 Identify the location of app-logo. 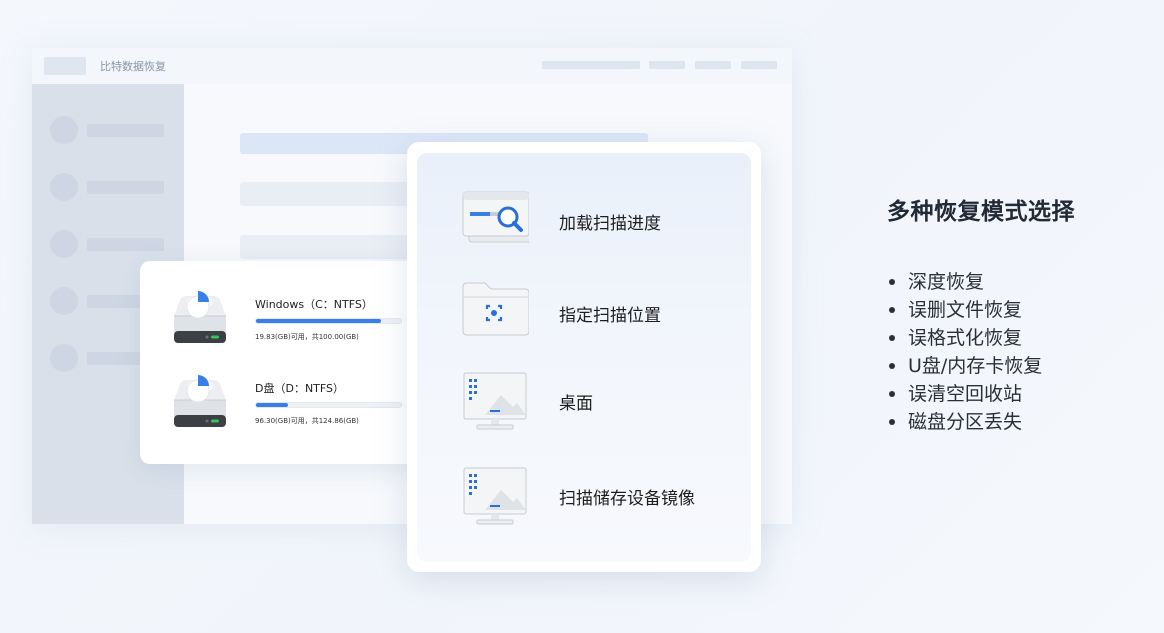
(65, 66).